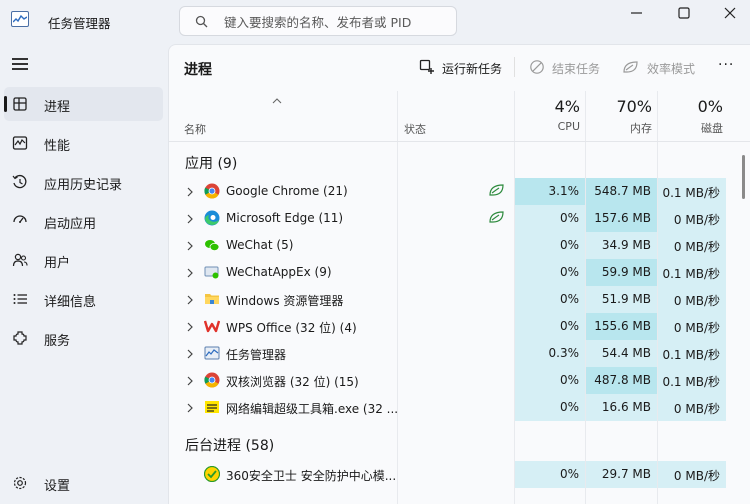  Describe the element at coordinates (287, 191) in the screenshot. I see `process-name: Google Chrome (21)` at that location.